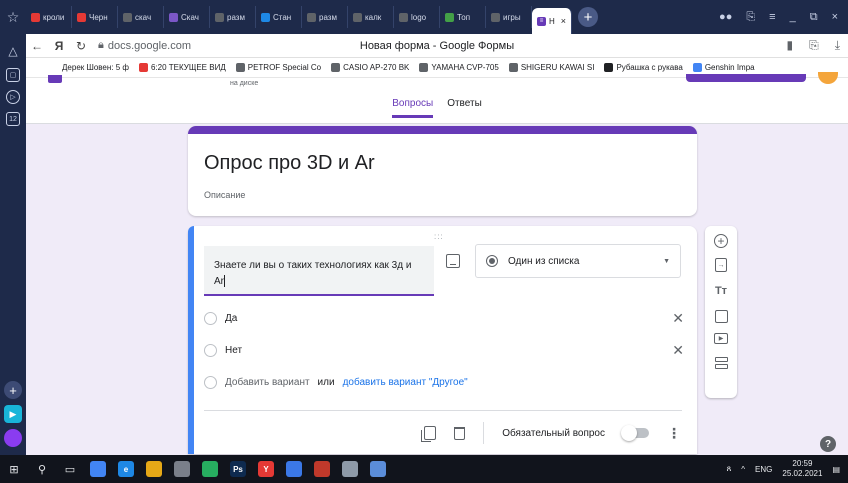 Image resolution: width=848 pixels, height=483 pixels. I want to click on question-type-select: Один из списка ▼, so click(578, 261).